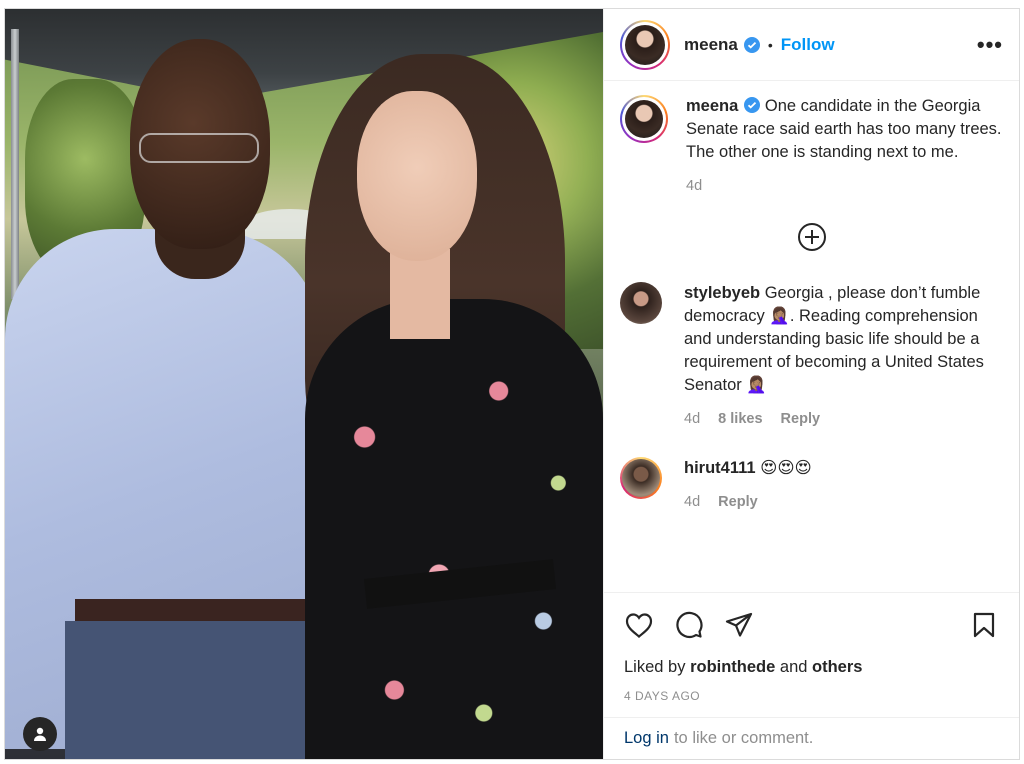 The image size is (1024, 764). What do you see at coordinates (811, 624) in the screenshot?
I see `action-bar` at bounding box center [811, 624].